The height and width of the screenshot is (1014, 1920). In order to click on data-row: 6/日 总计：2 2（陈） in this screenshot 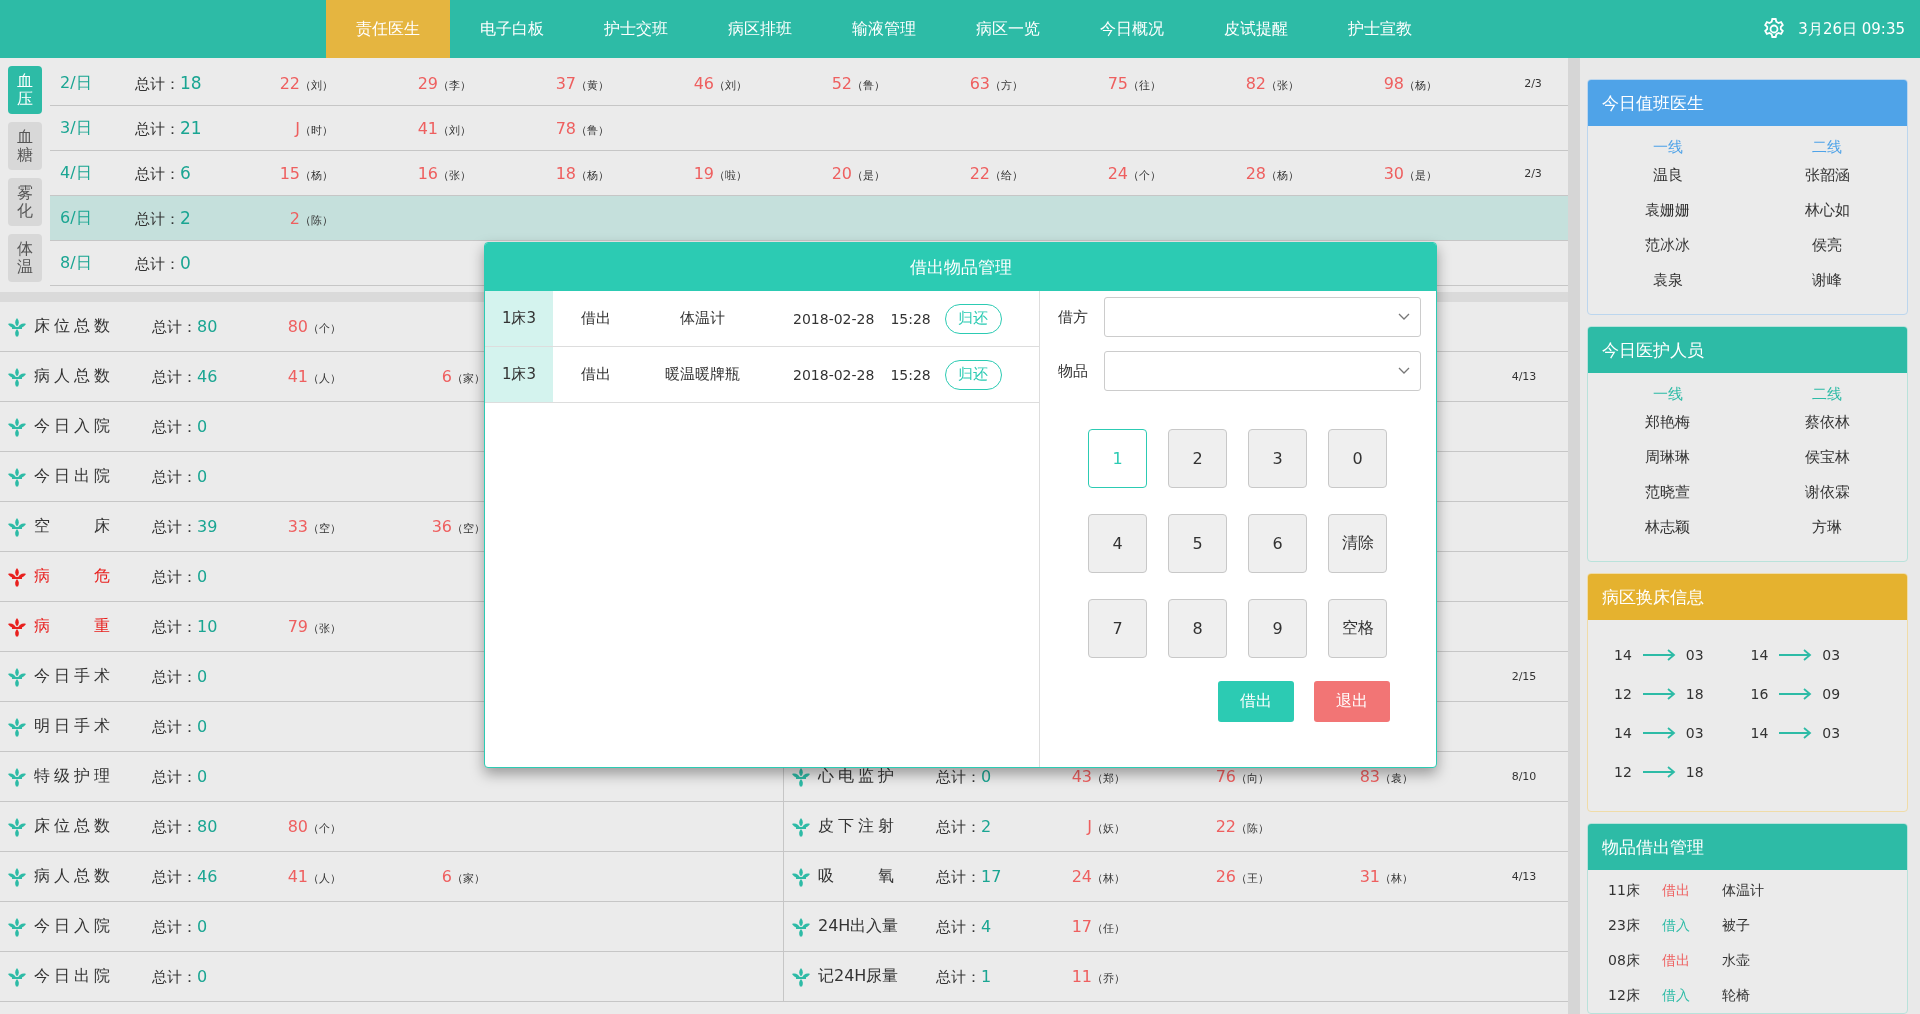, I will do `click(809, 218)`.